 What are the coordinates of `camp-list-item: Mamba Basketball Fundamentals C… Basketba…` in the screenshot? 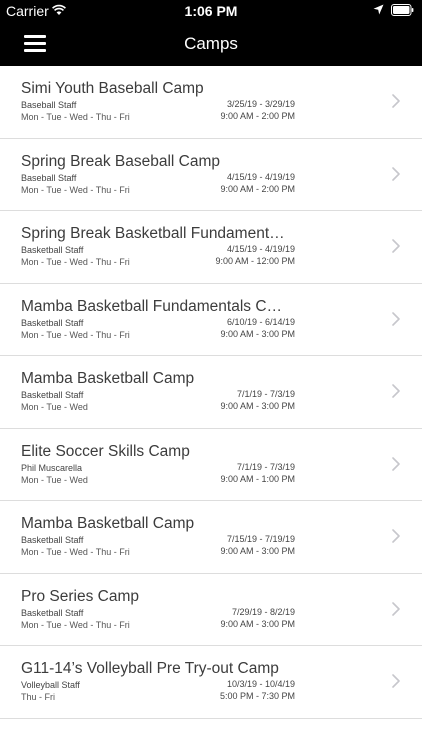 It's located at (211, 320).